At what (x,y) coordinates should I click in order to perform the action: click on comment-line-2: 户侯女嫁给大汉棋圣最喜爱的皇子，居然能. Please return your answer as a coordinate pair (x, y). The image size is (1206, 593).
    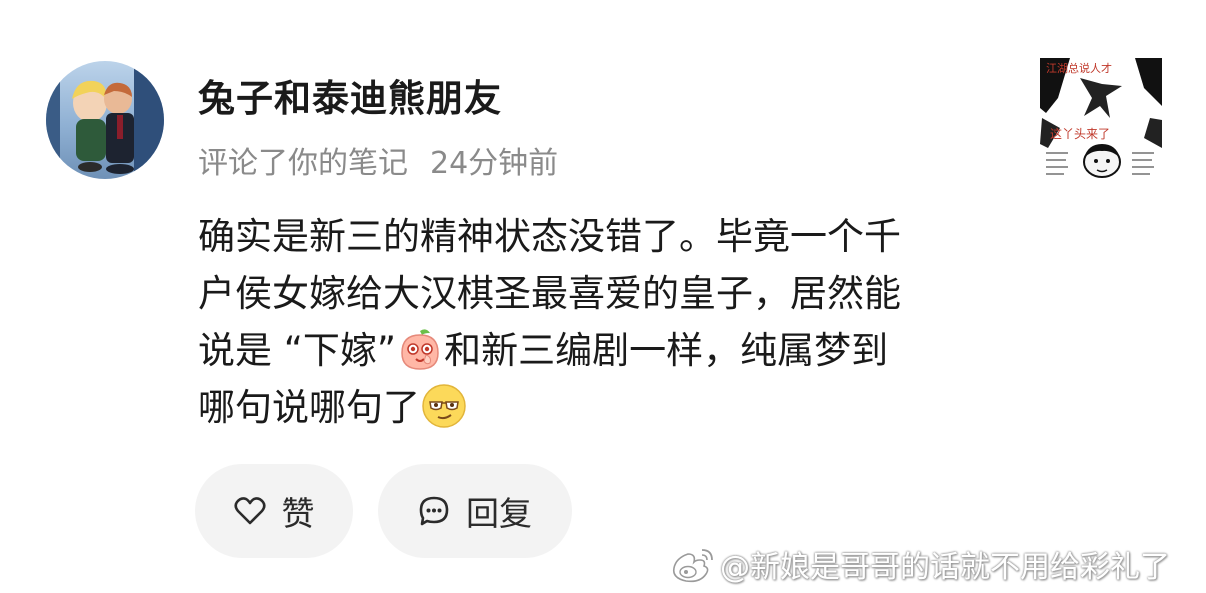
    Looking at the image, I should click on (549, 293).